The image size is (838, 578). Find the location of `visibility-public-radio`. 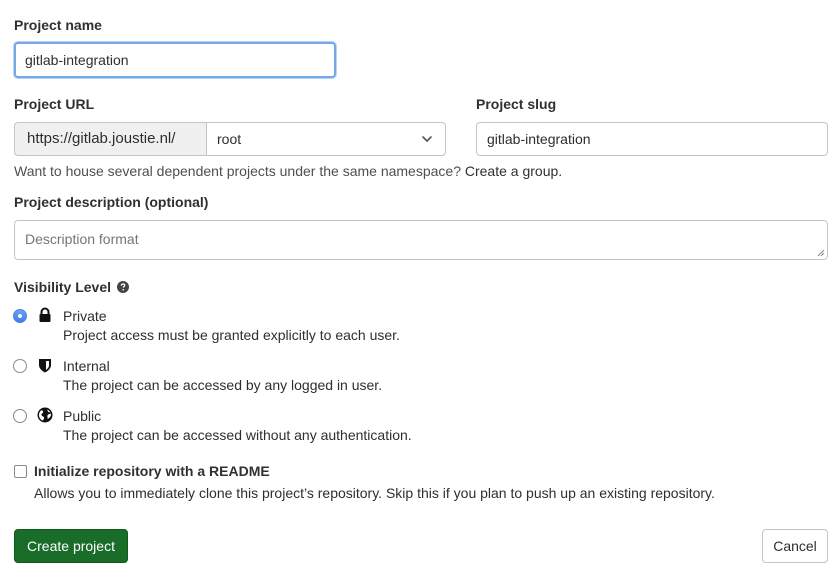

visibility-public-radio is located at coordinates (20, 416).